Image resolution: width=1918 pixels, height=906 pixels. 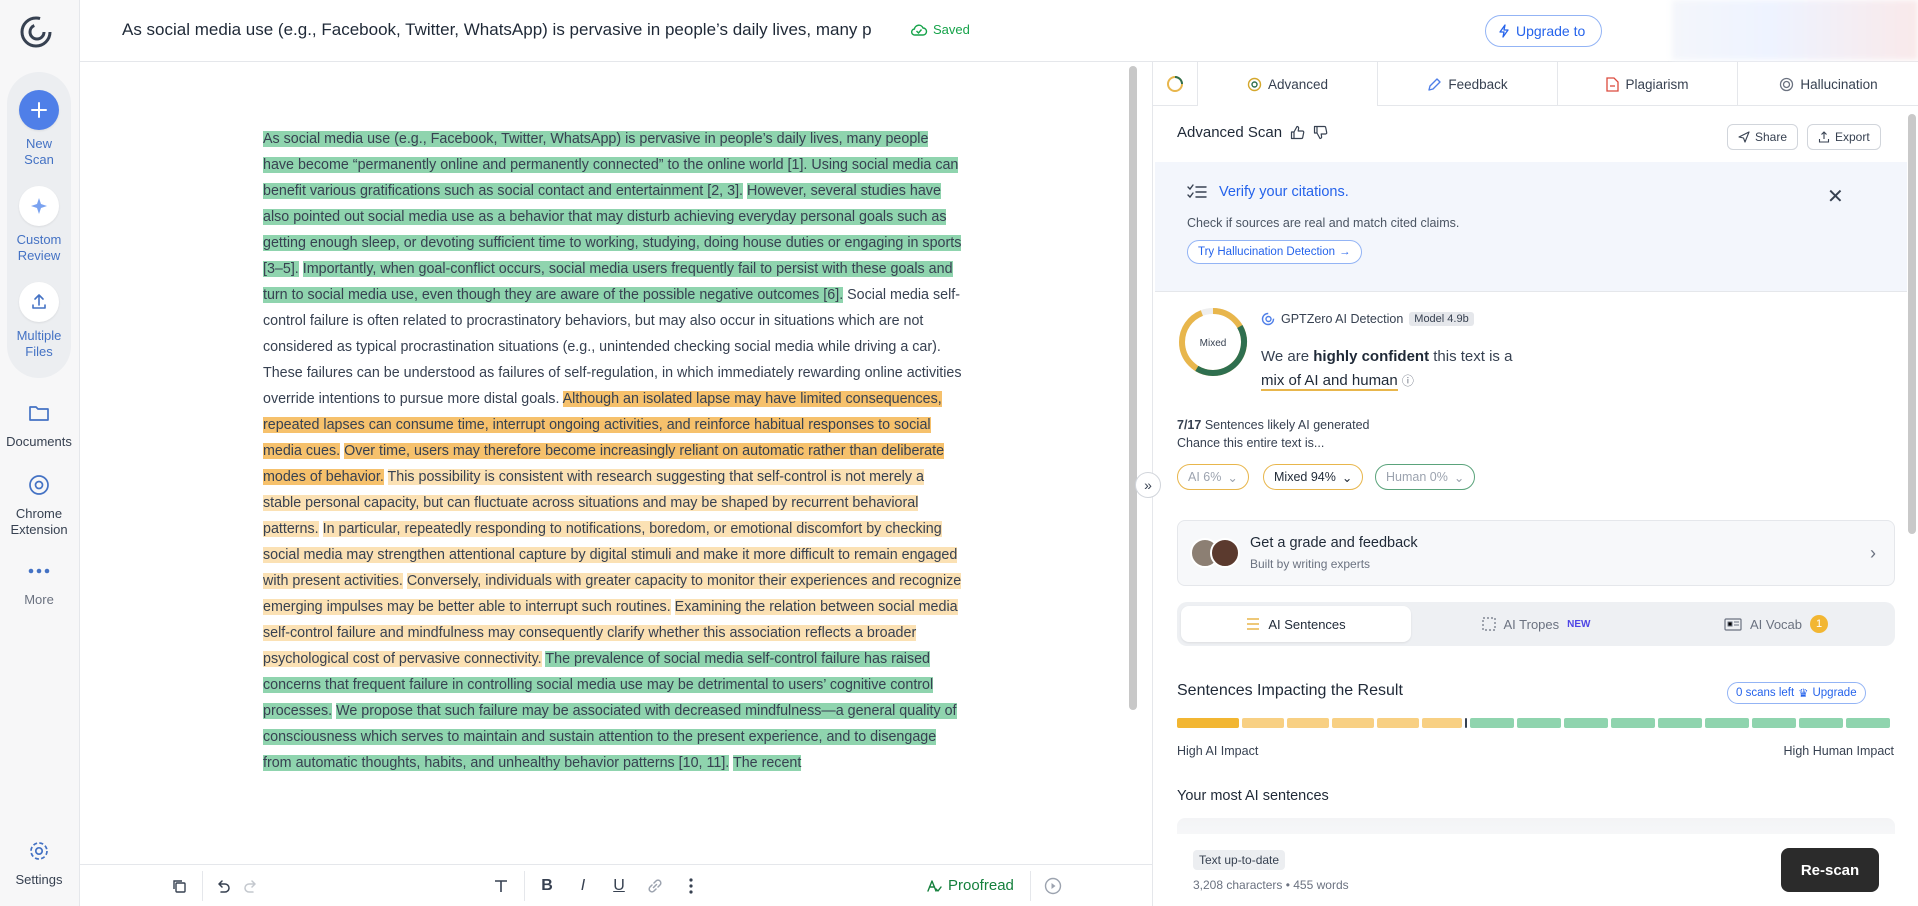 What do you see at coordinates (1417, 477) in the screenshot?
I see `human-percent-label: Human 0%` at bounding box center [1417, 477].